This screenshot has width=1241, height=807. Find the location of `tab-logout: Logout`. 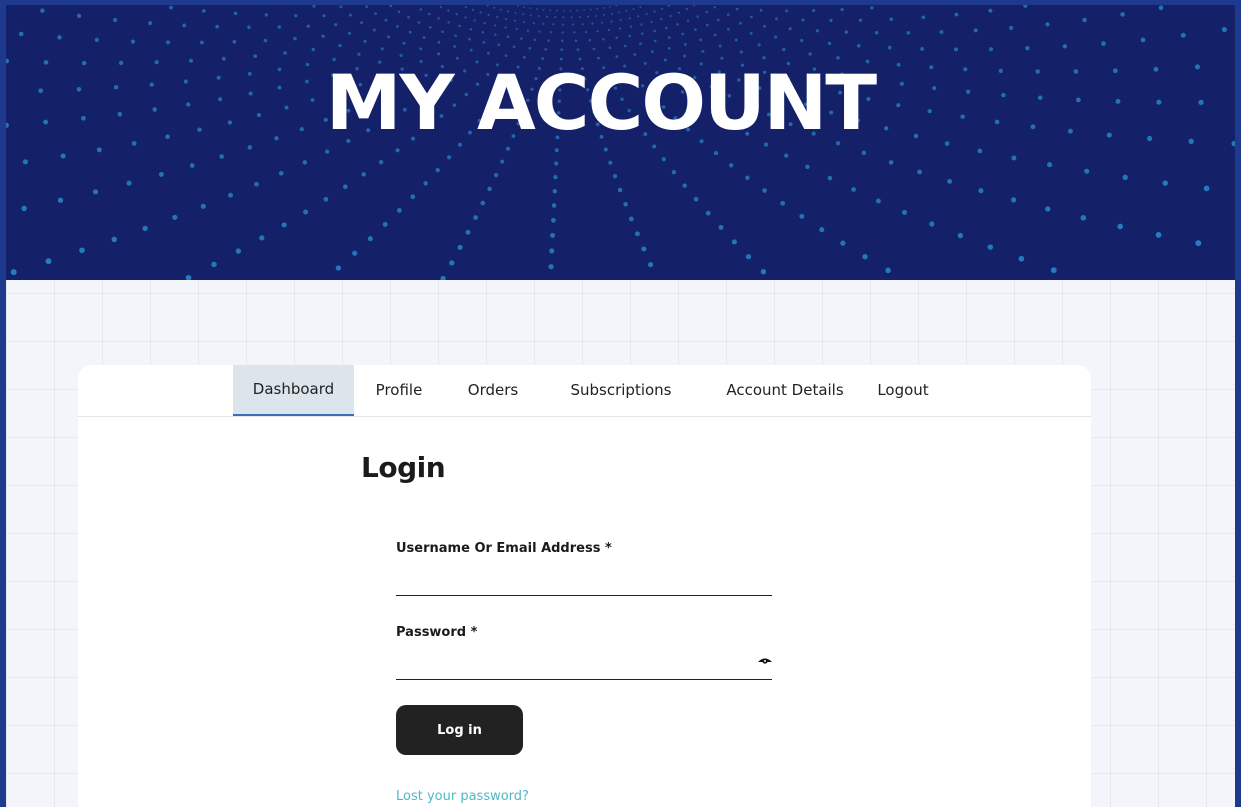

tab-logout: Logout is located at coordinates (903, 390).